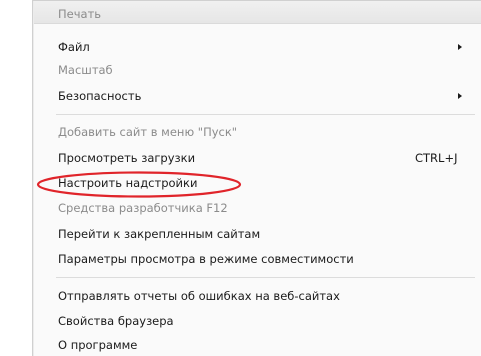  What do you see at coordinates (257, 96) in the screenshot?
I see `menu-item-security: Безопасность` at bounding box center [257, 96].